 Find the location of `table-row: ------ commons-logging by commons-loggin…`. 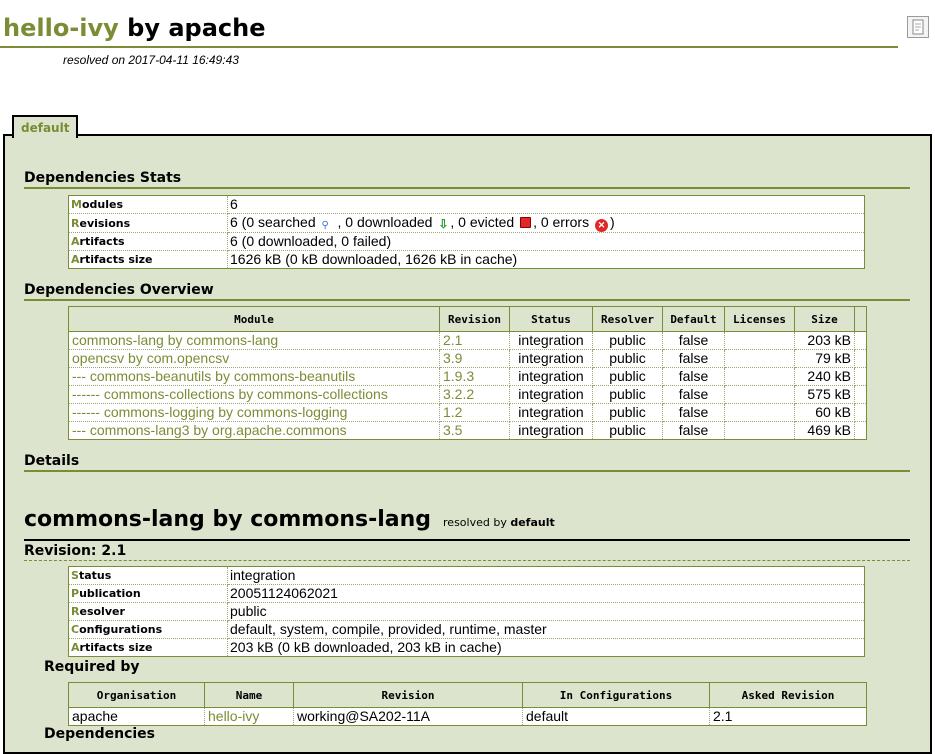

table-row: ------ commons-logging by commons-loggin… is located at coordinates (467, 412).